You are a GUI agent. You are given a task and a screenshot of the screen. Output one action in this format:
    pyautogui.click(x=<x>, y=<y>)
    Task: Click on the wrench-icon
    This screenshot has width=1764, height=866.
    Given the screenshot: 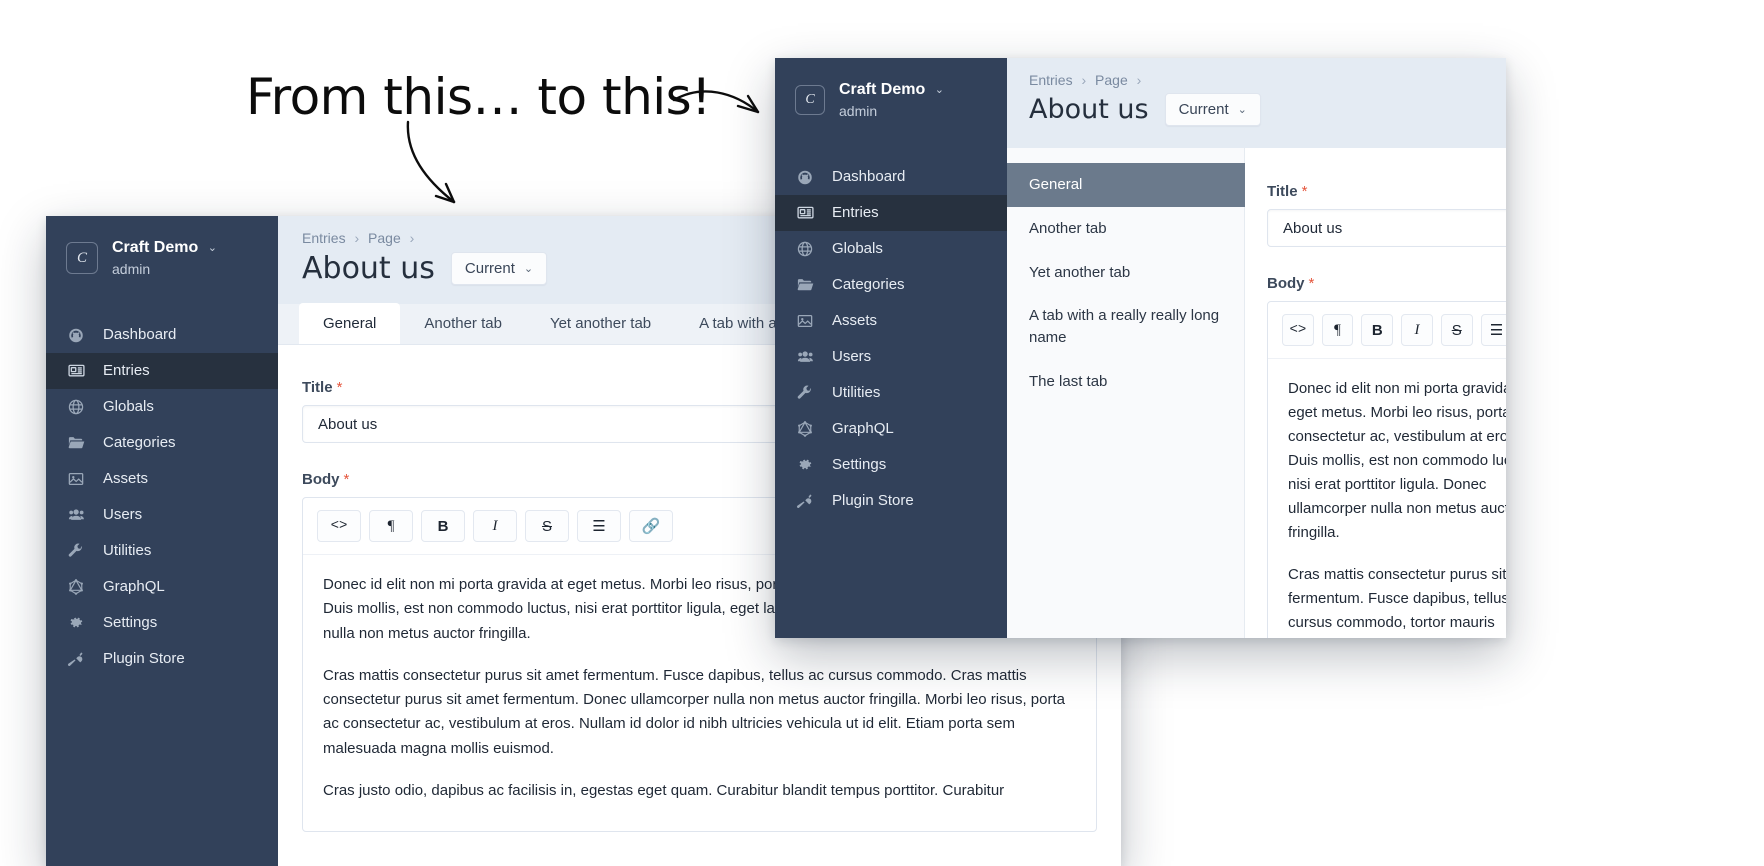 What is the action you would take?
    pyautogui.click(x=805, y=393)
    